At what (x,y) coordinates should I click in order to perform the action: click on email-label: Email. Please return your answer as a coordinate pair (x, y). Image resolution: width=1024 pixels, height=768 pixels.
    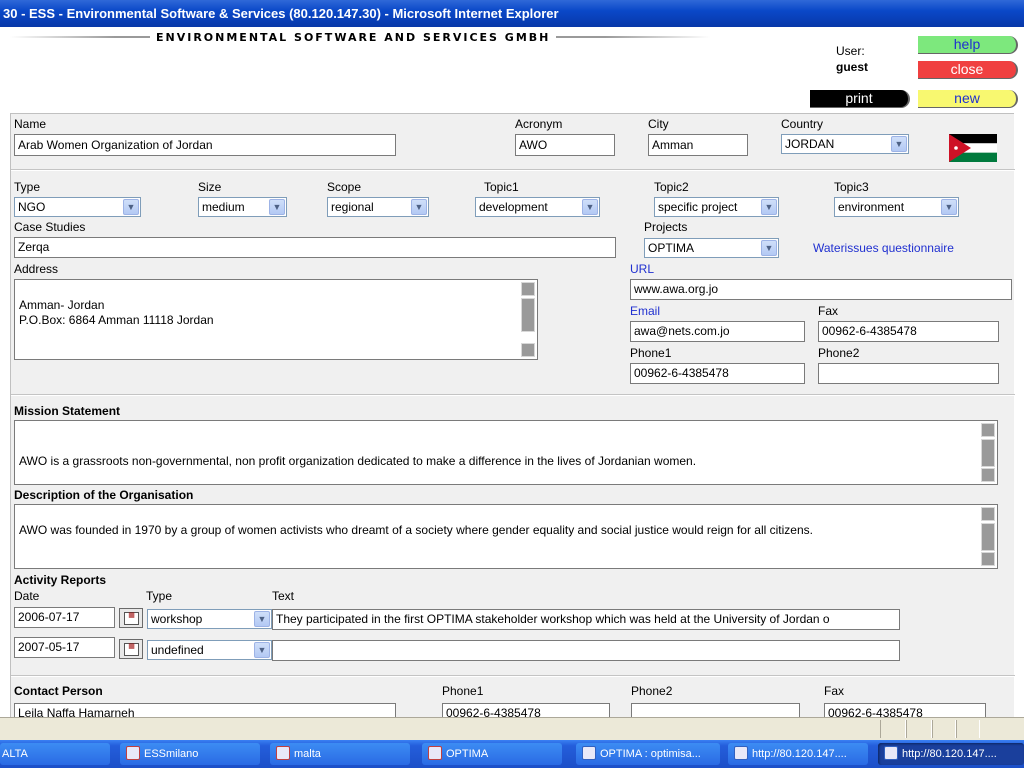
    Looking at the image, I should click on (645, 311).